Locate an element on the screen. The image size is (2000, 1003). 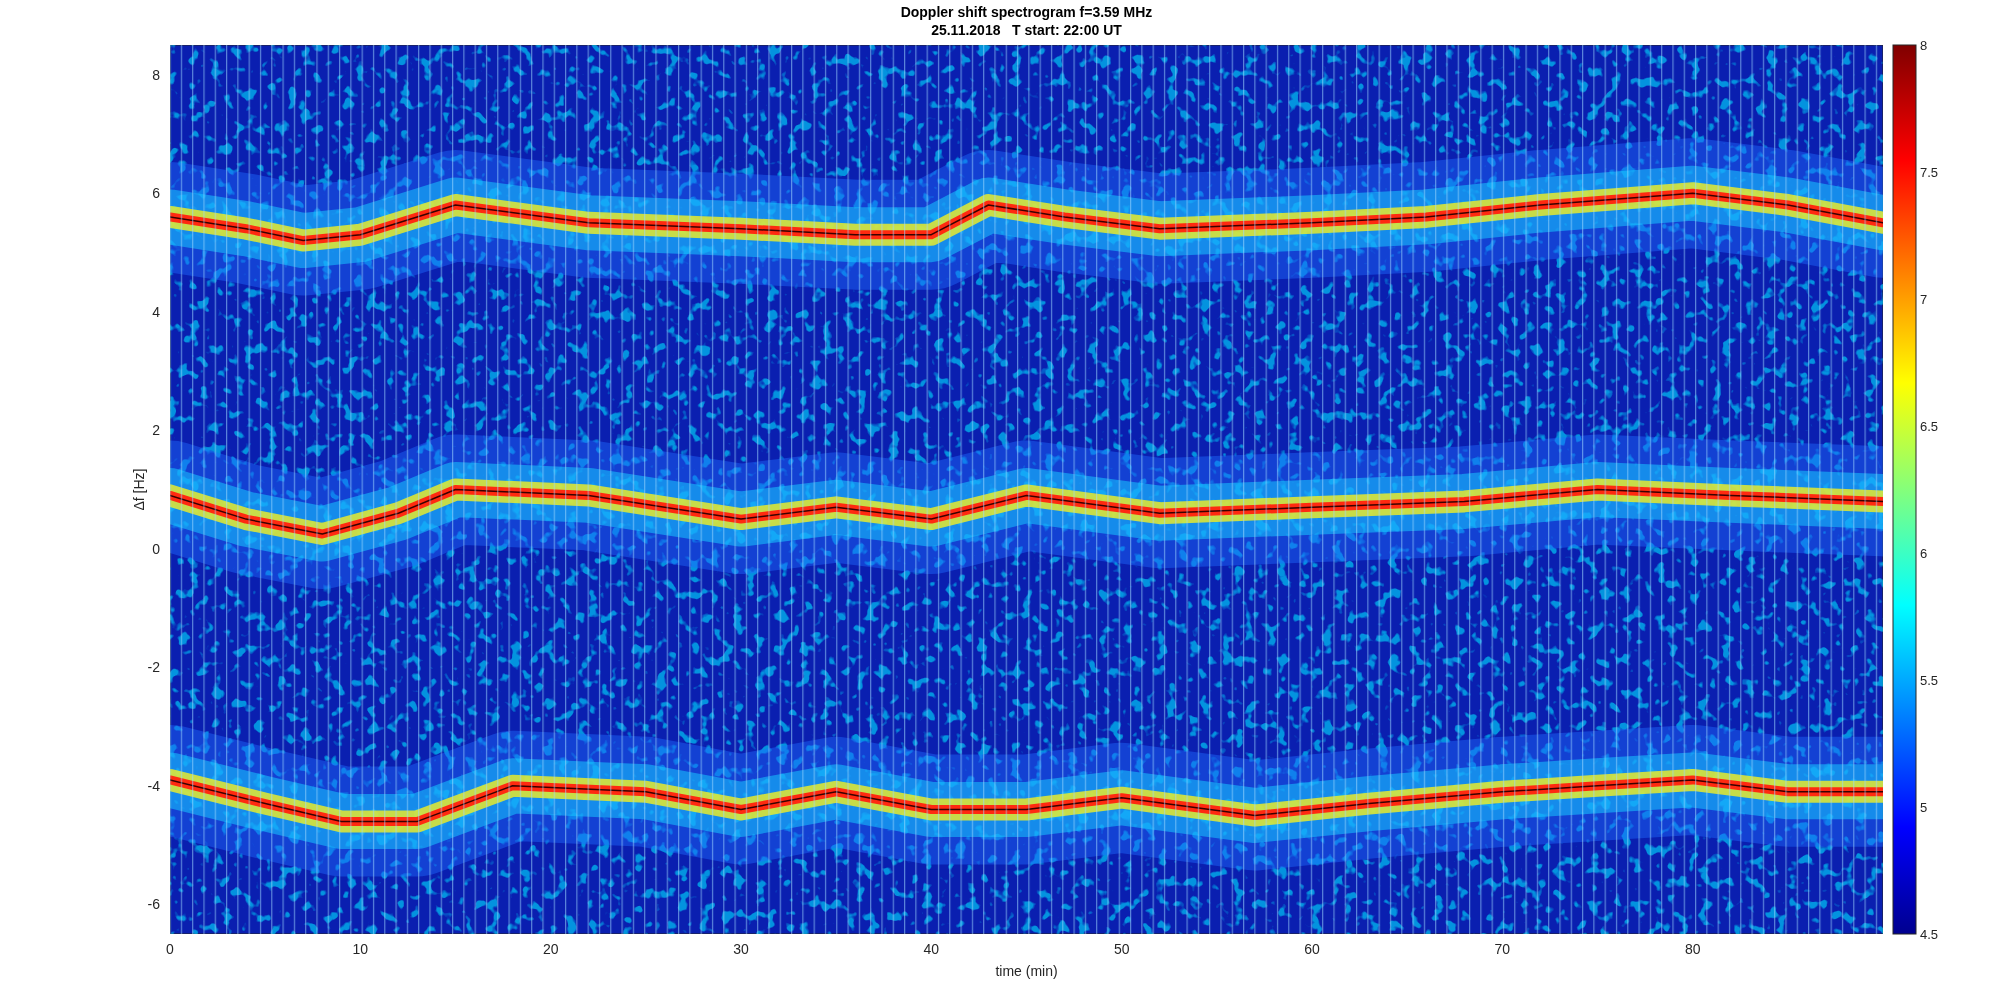
tick-label: -2 is located at coordinates (153, 667).